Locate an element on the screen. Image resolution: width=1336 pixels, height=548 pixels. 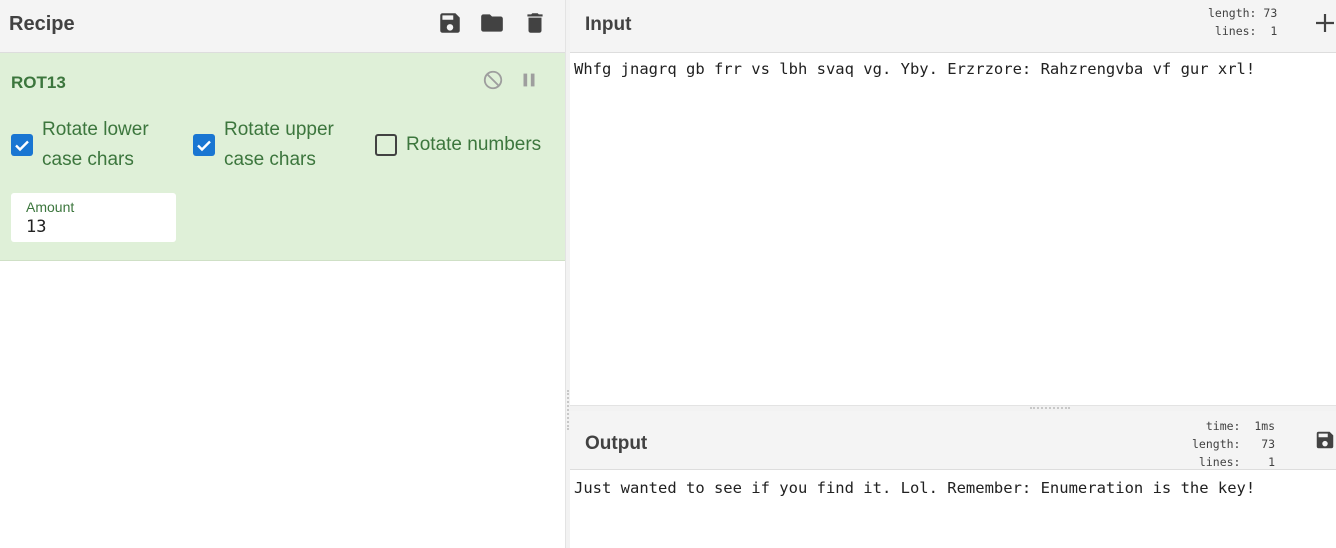
amount-label: Amount is located at coordinates (50, 207).